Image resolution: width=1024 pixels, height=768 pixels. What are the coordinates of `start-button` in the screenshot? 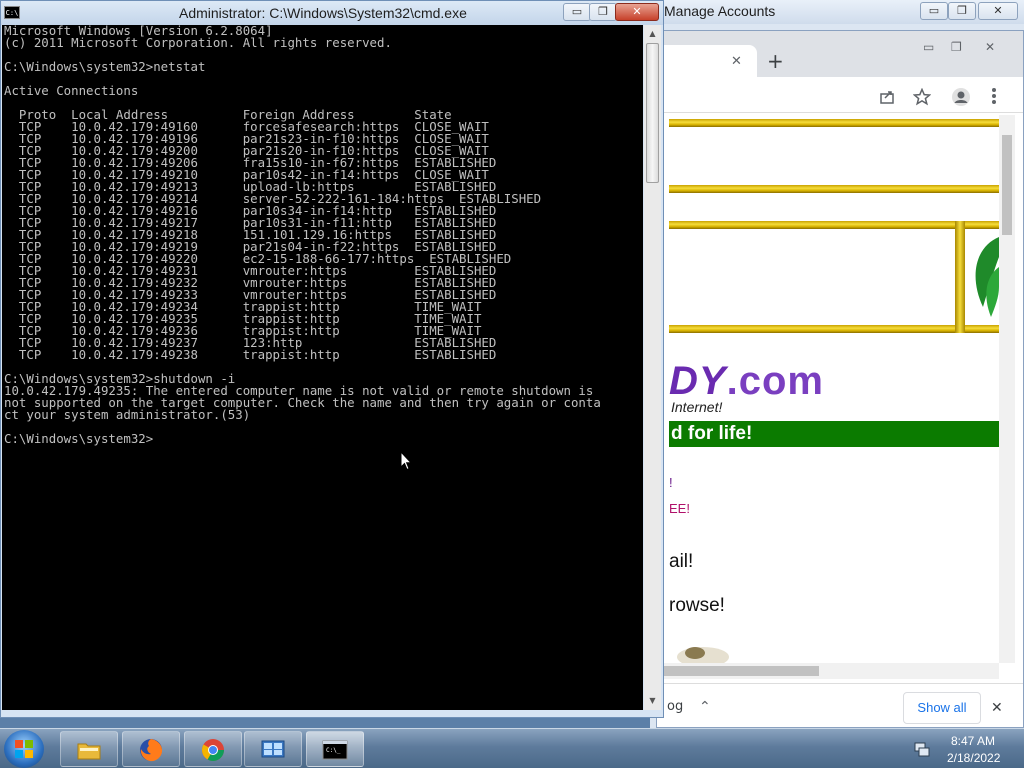 It's located at (24, 749).